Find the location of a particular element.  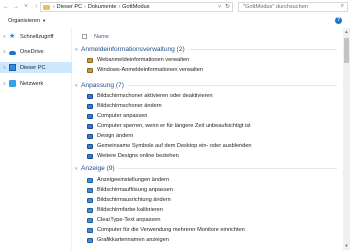

group-header-anzeige: ˅ Anzeige (9) is located at coordinates (207, 168).